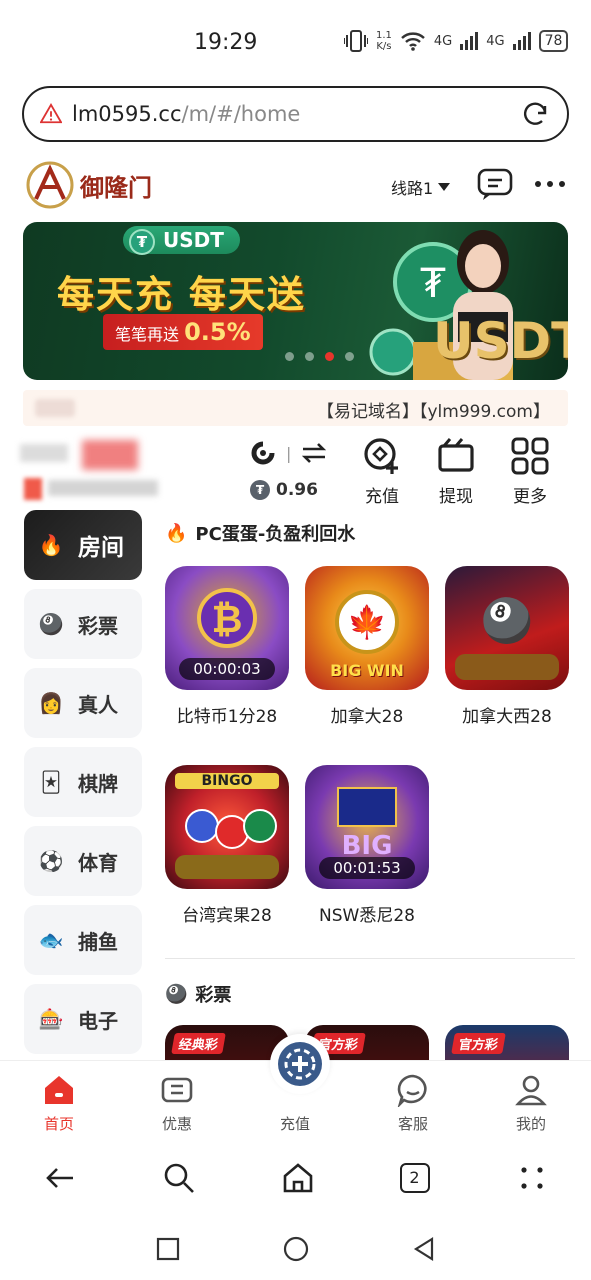  What do you see at coordinates (83, 782) in the screenshot?
I see `sidebar-item-cards: 🃏 棋牌` at bounding box center [83, 782].